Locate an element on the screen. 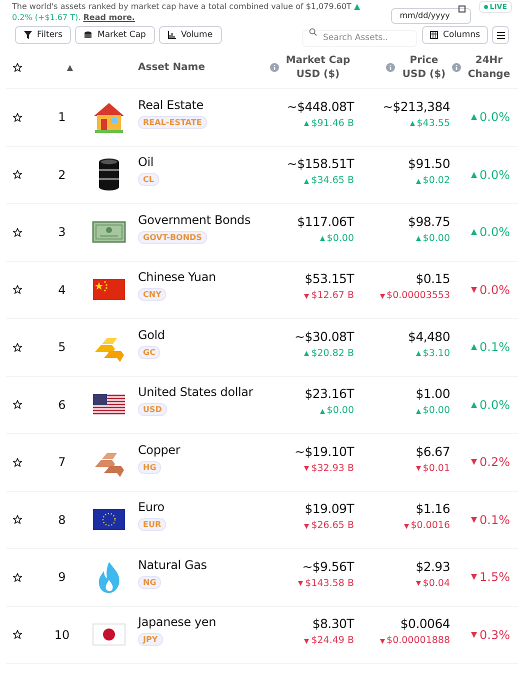  rank-text: 9 is located at coordinates (61, 577).